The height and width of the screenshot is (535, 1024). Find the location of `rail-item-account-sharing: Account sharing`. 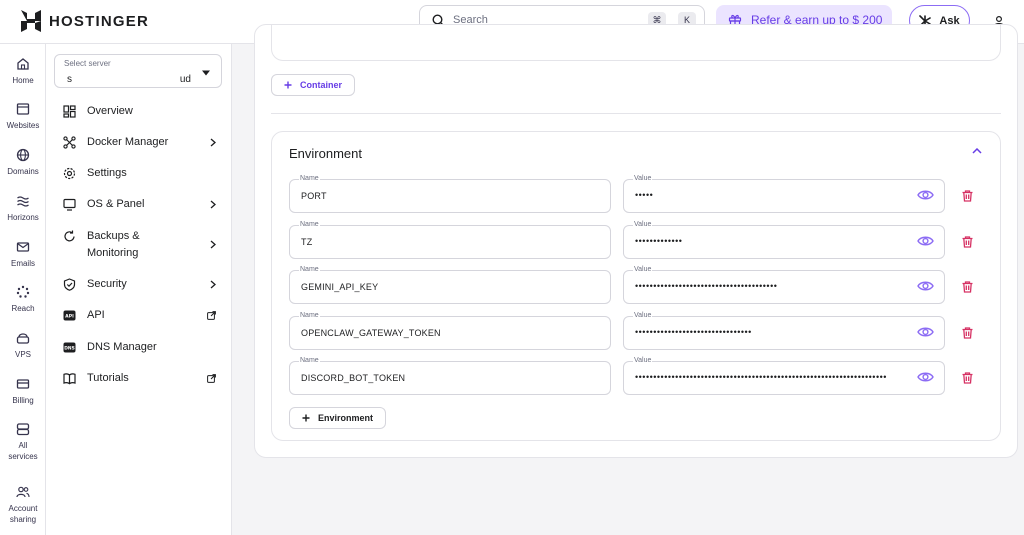

rail-item-account-sharing: Account sharing is located at coordinates (23, 505).